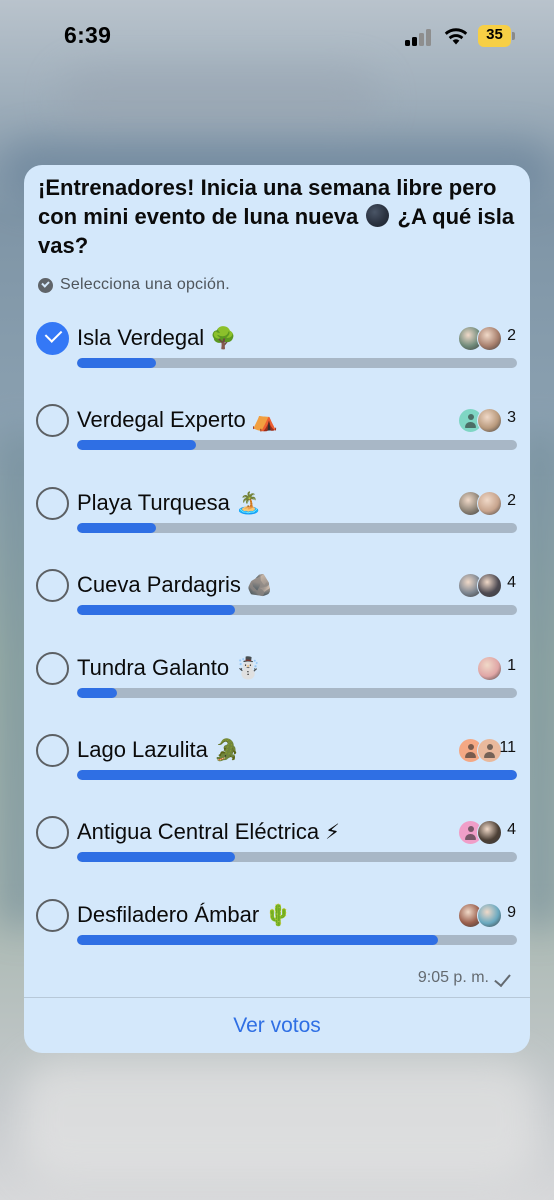 This screenshot has height=1200, width=554. I want to click on option-emoji-icon: 🐊, so click(227, 750).